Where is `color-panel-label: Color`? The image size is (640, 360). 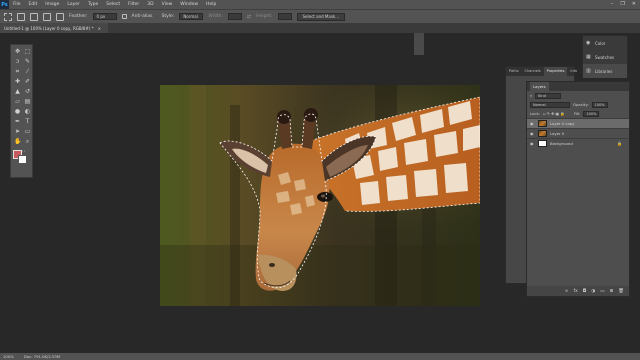
color-panel-label: Color is located at coordinates (600, 43).